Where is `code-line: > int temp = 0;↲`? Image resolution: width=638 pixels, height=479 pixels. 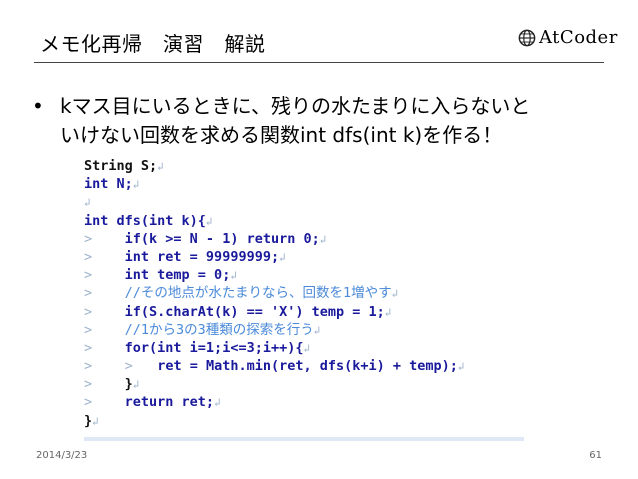
code-line: > int temp = 0;↲ is located at coordinates (304, 275).